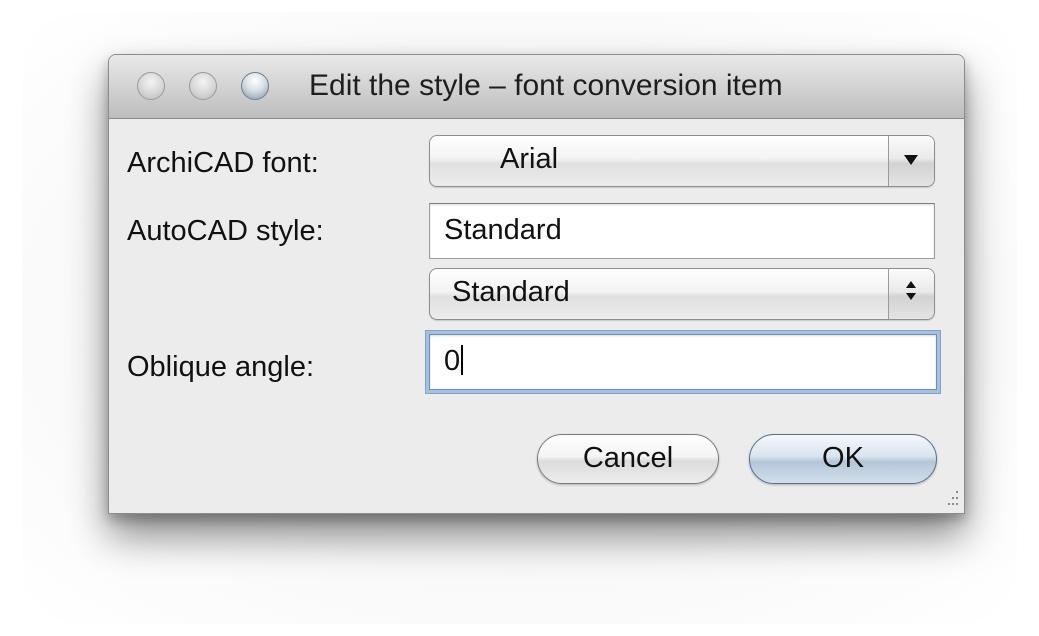 The image size is (1039, 636). Describe the element at coordinates (503, 230) in the screenshot. I see `autocad-style-value: Standard` at that location.